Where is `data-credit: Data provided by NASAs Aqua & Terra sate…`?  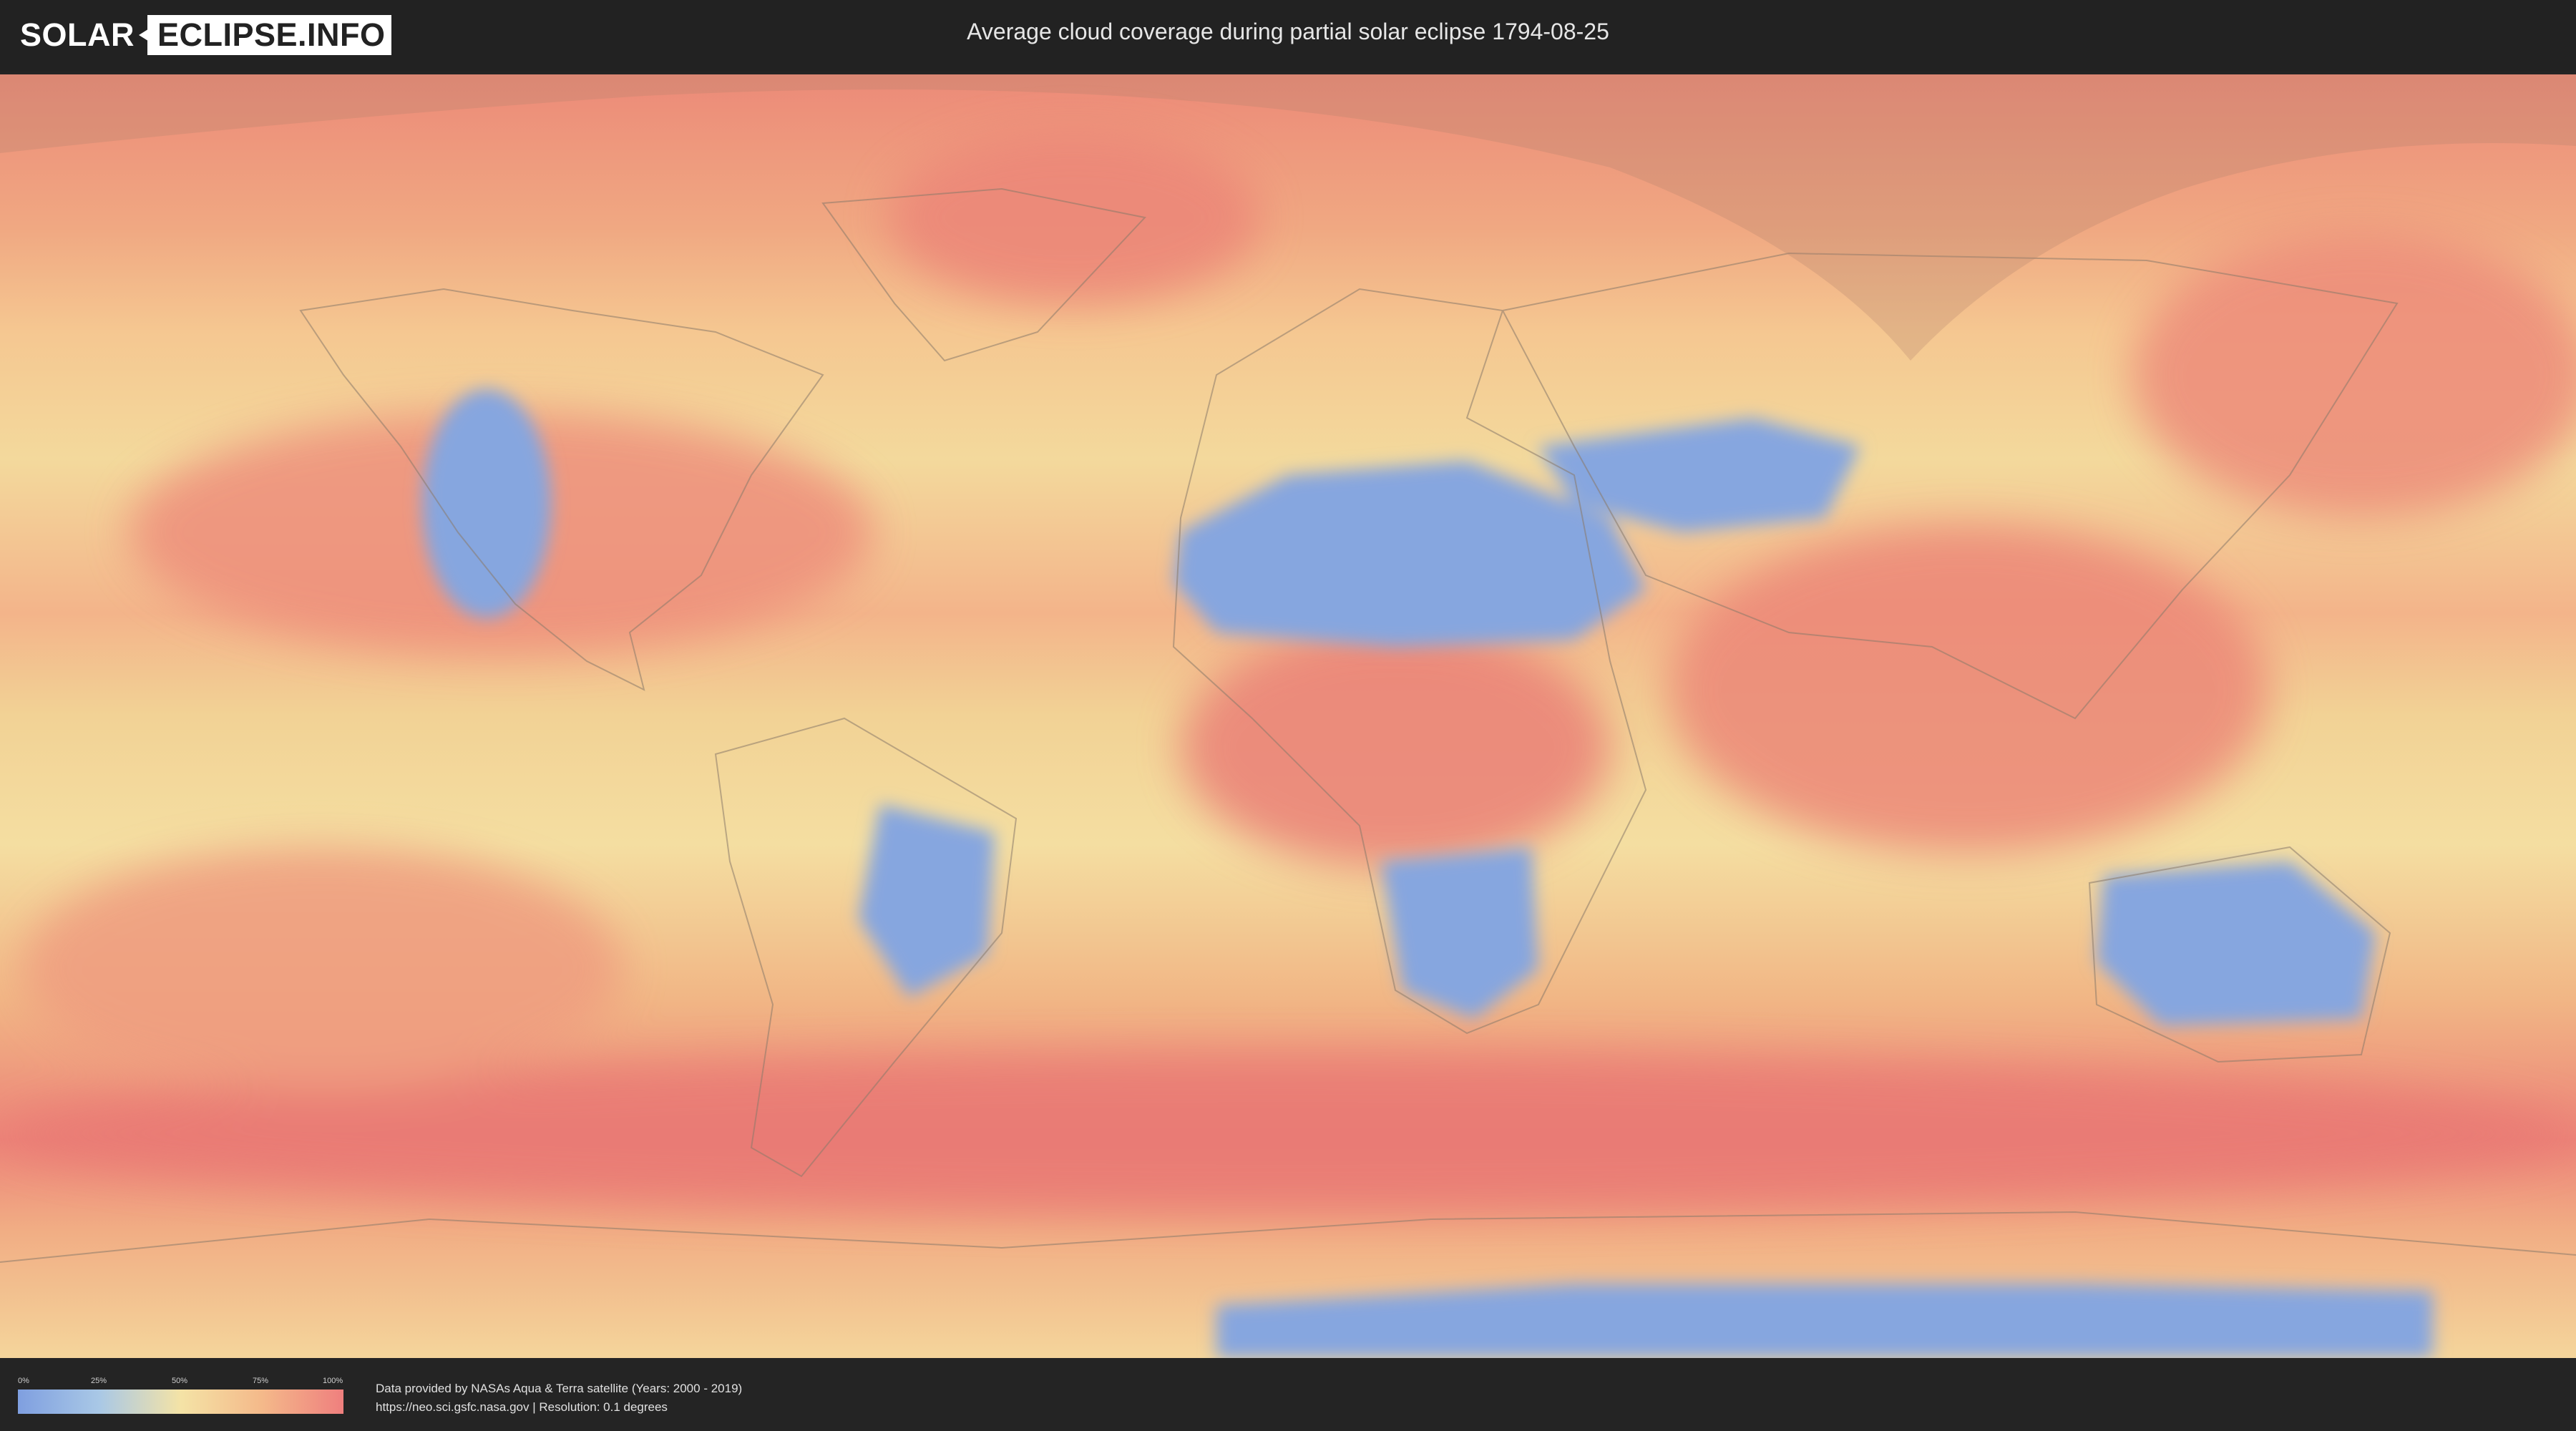
data-credit: Data provided by NASAs Aqua & Terra sate… is located at coordinates (559, 1398).